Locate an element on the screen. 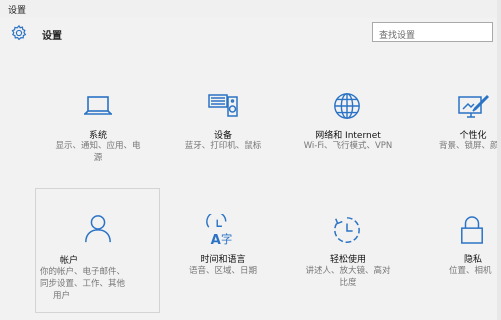 Image resolution: width=501 pixels, height=320 pixels. desc-line: 位置、相机 is located at coordinates (470, 271).